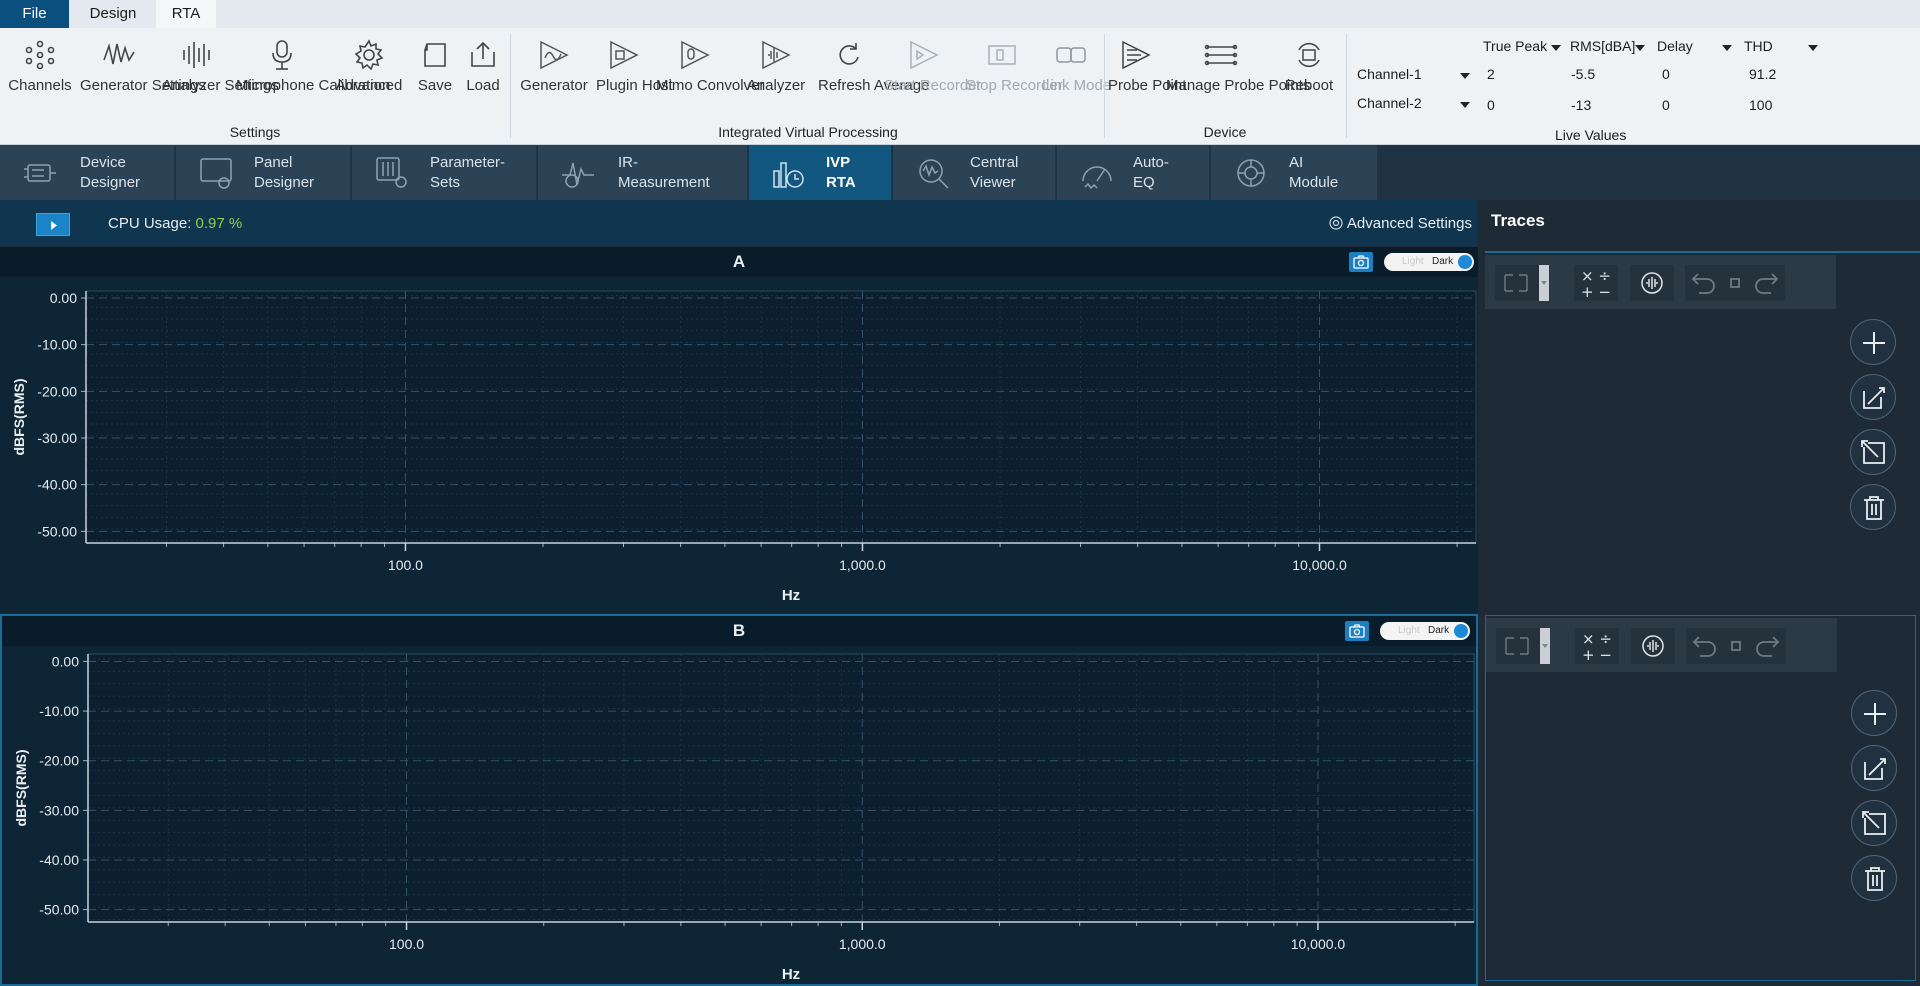 This screenshot has height=986, width=1920. What do you see at coordinates (143, 85) in the screenshot?
I see `generator-settings-label: Generator Settings` at bounding box center [143, 85].